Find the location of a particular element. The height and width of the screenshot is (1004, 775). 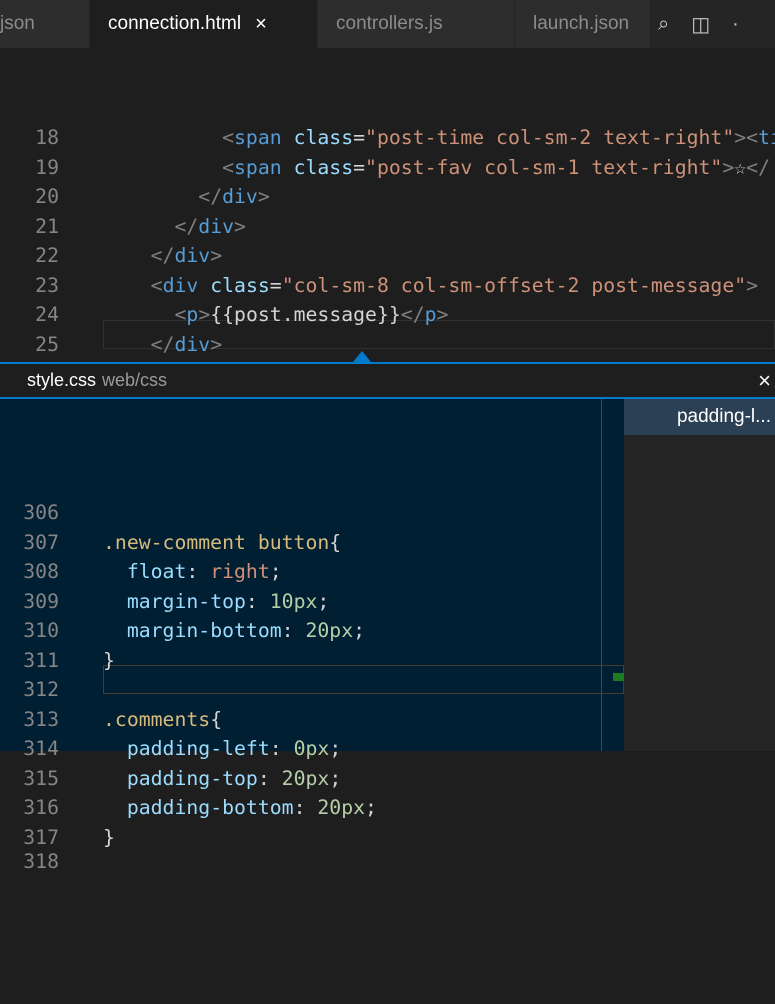

tab-launch-json: launch.json is located at coordinates (585, 24).